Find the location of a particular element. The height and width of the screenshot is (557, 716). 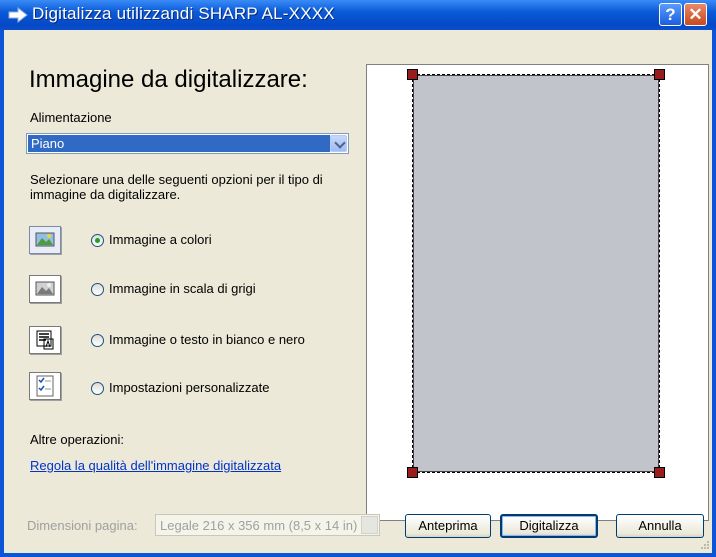

other-operations-label: Altre operazioni: is located at coordinates (77, 439).